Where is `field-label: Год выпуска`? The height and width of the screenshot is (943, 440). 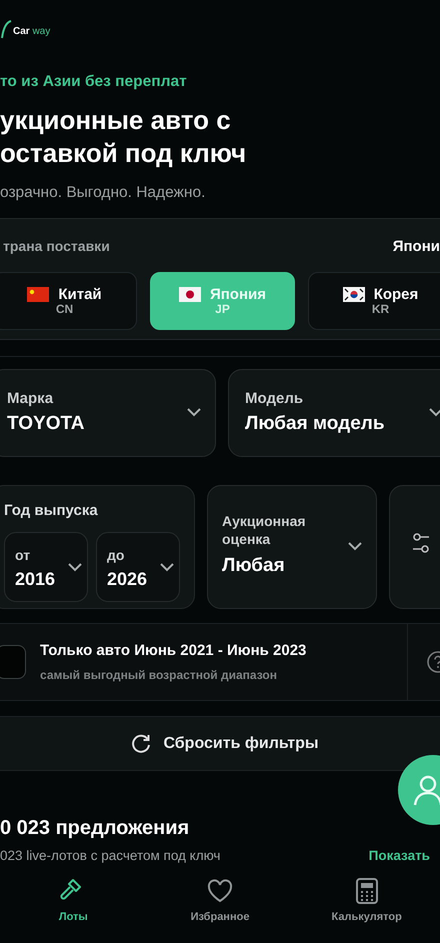
field-label: Год выпуска is located at coordinates (51, 510).